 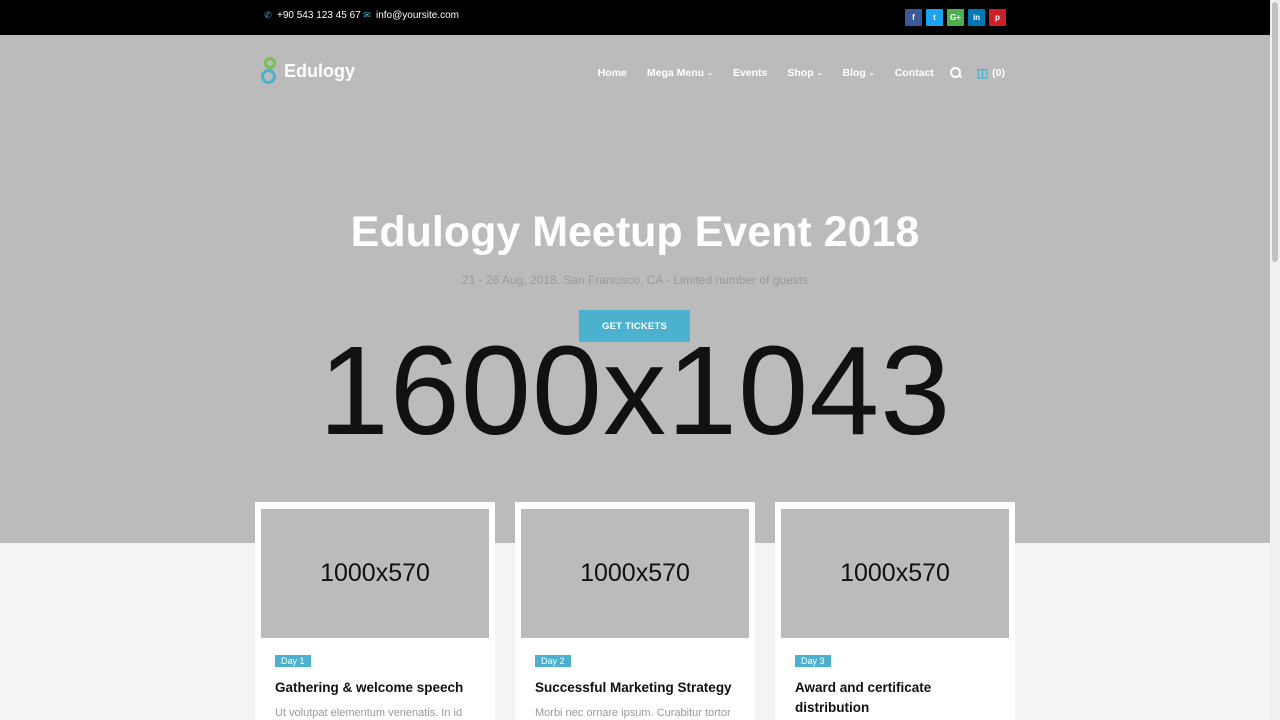 I want to click on phone-contact: ✆ +90 543 123 45 67, so click(x=312, y=15).